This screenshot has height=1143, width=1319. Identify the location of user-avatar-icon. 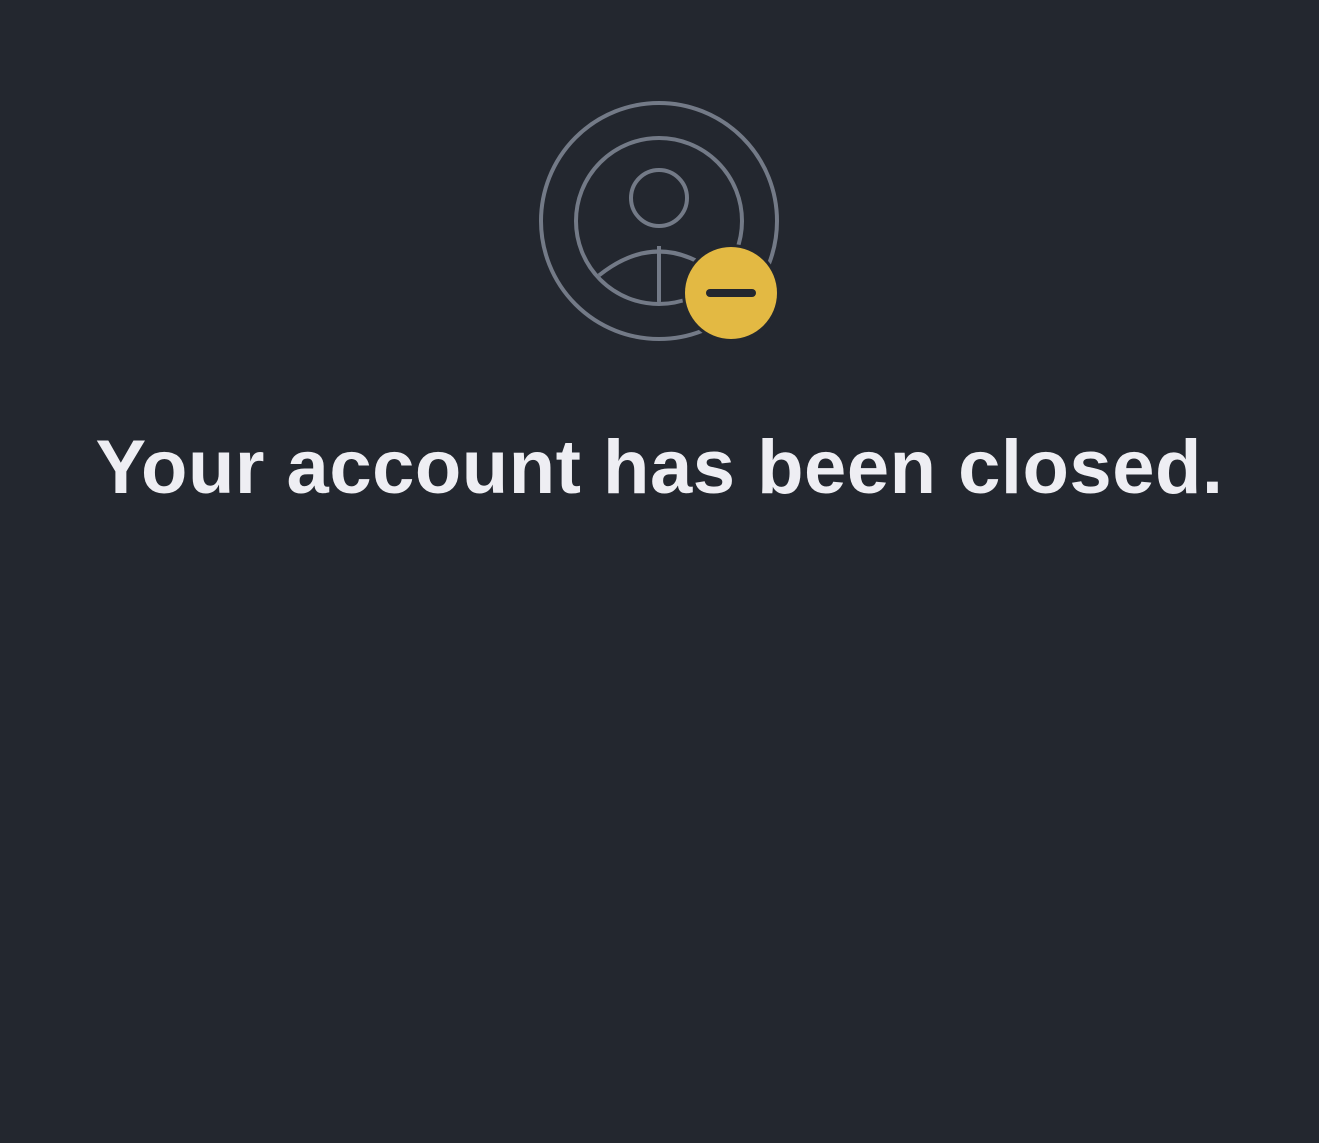
(659, 221).